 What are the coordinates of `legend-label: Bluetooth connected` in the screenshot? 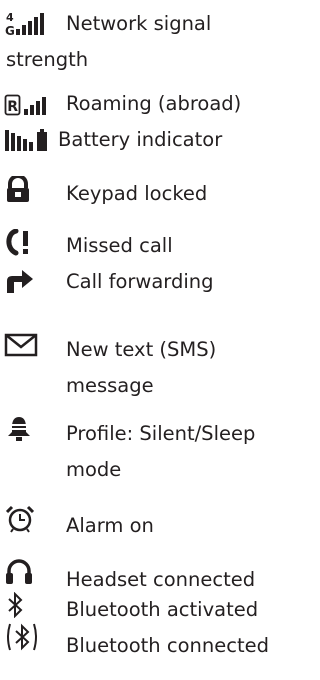 It's located at (167, 645).